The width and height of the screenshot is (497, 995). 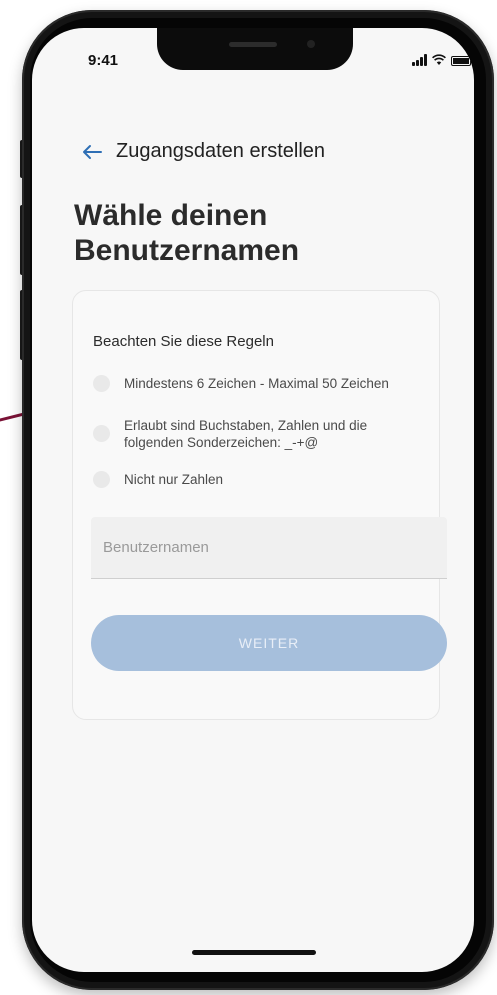 I want to click on camera-dot, so click(x=311, y=44).